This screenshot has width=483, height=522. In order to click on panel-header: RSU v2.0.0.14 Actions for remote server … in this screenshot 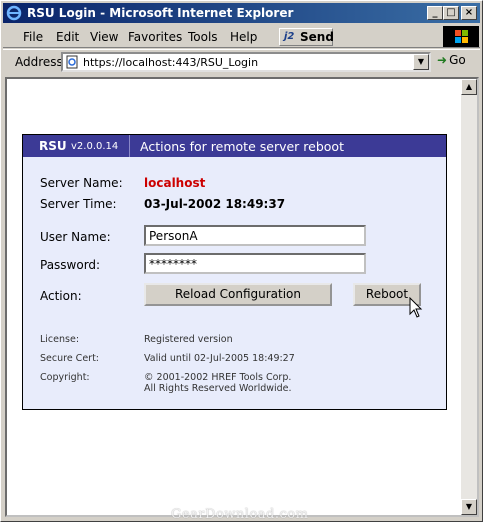, I will do `click(234, 146)`.